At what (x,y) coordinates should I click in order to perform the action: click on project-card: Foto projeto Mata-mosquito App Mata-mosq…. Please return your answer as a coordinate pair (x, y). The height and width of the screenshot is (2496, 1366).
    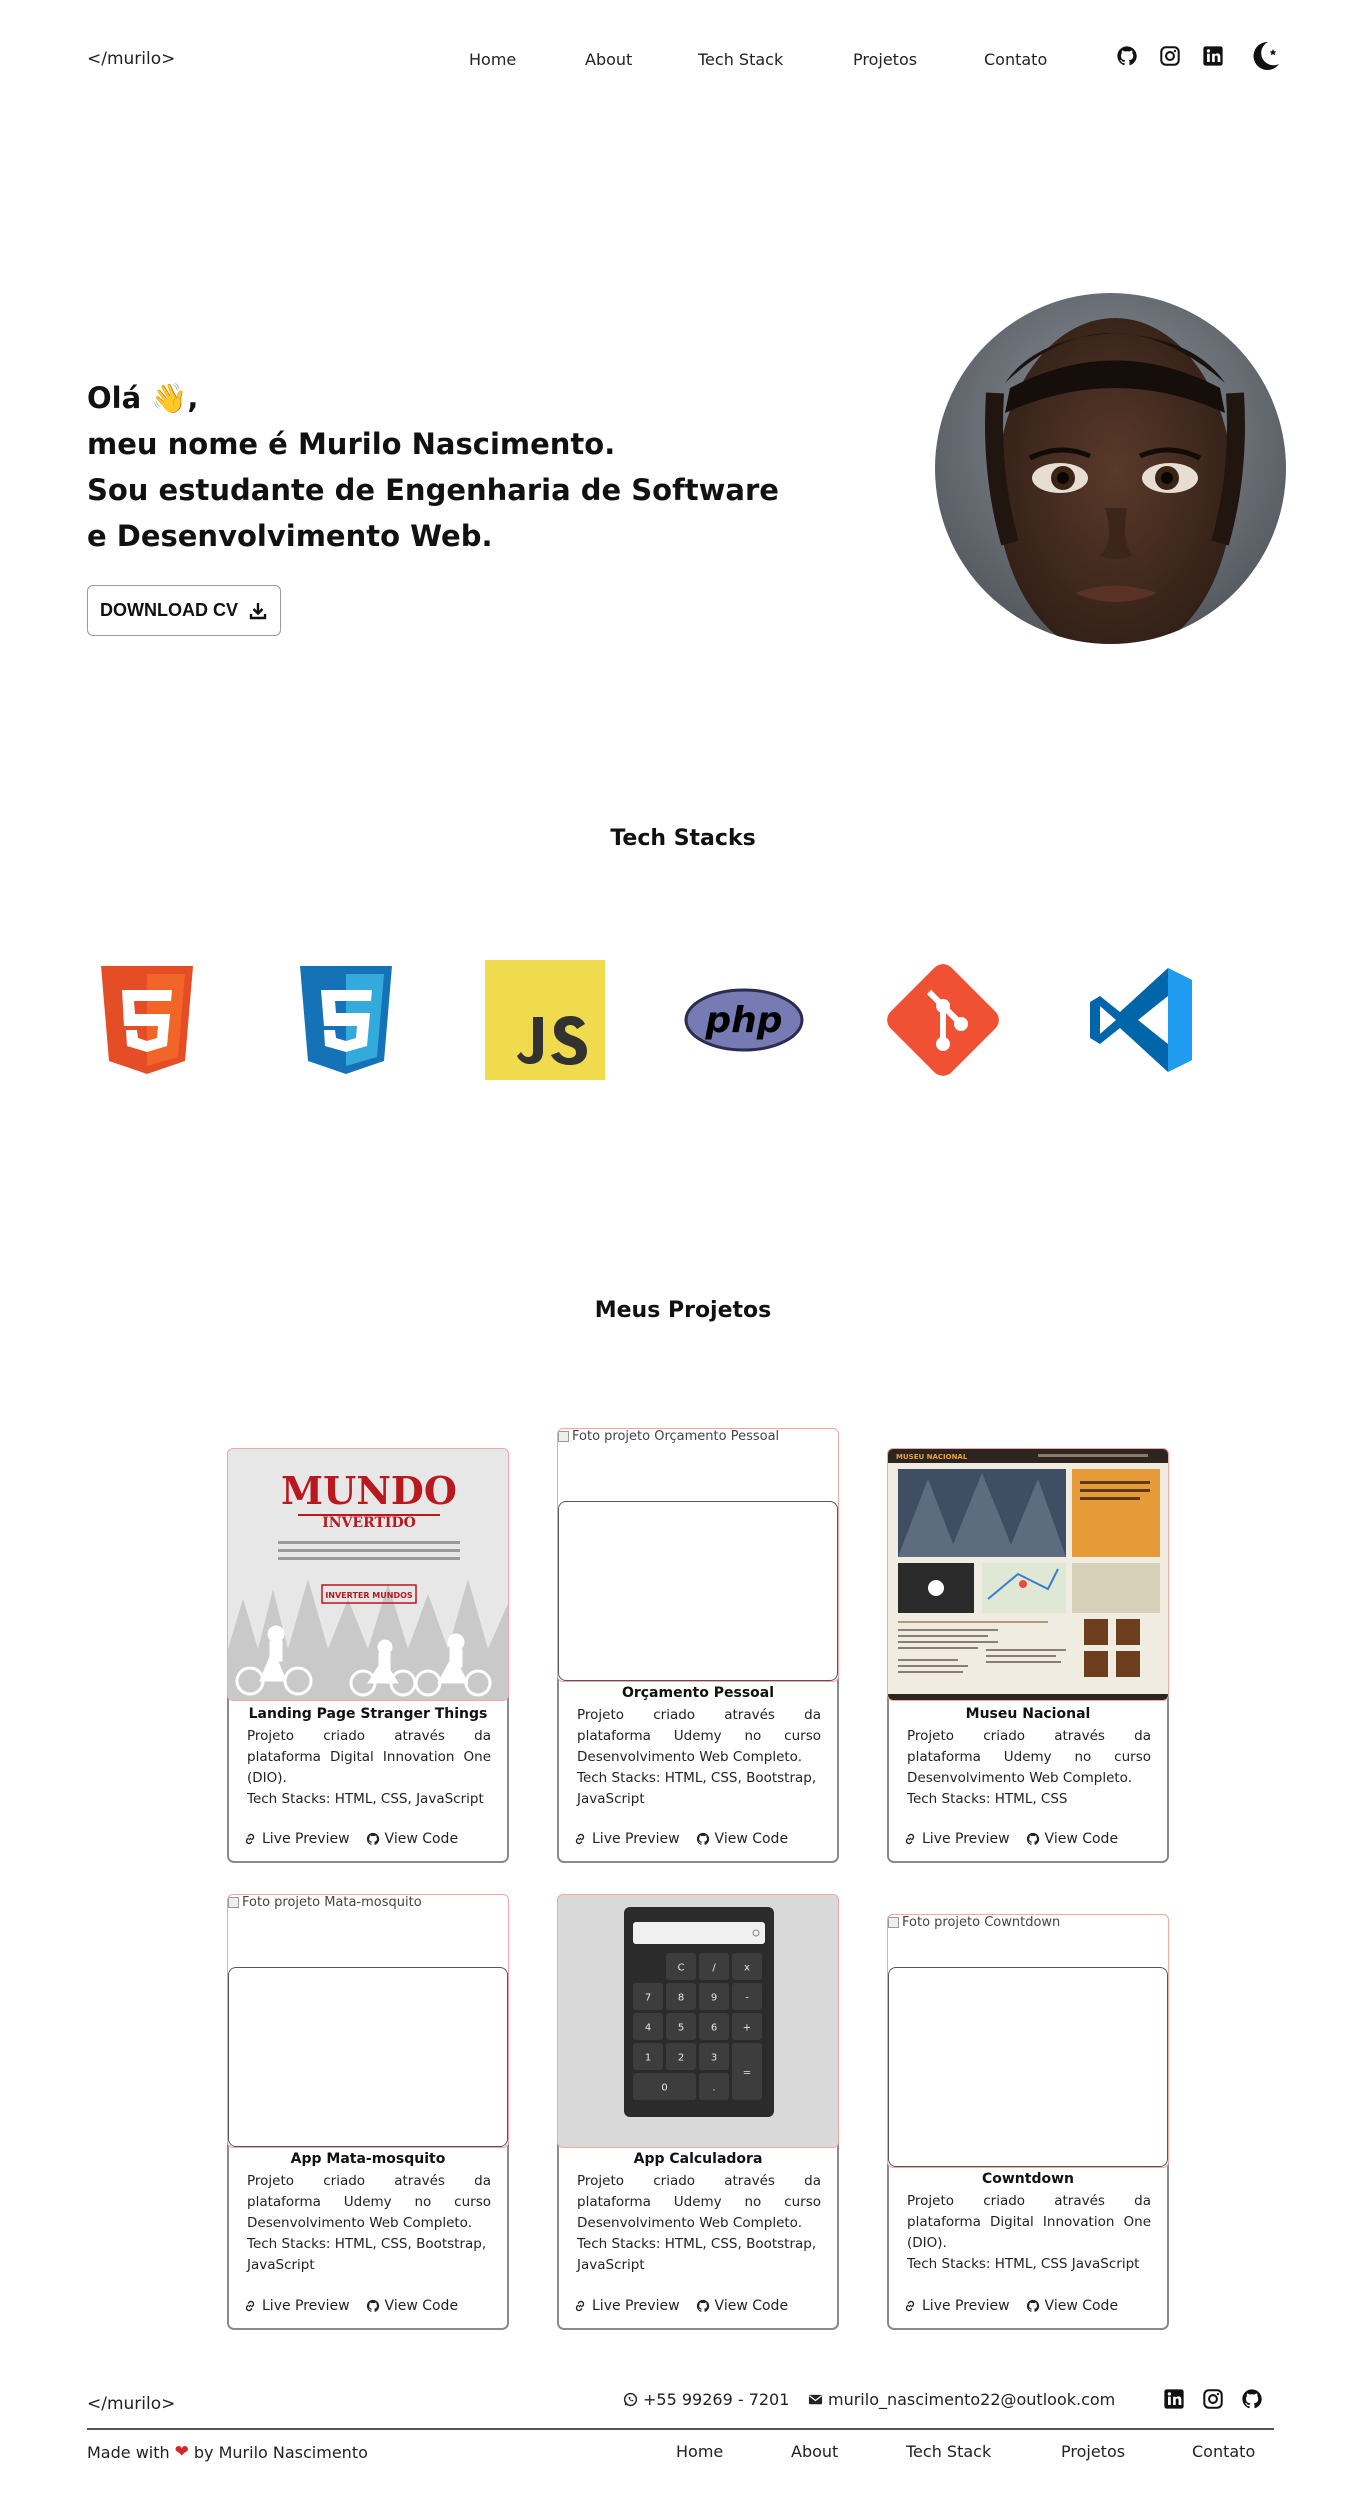
    Looking at the image, I should click on (368, 2112).